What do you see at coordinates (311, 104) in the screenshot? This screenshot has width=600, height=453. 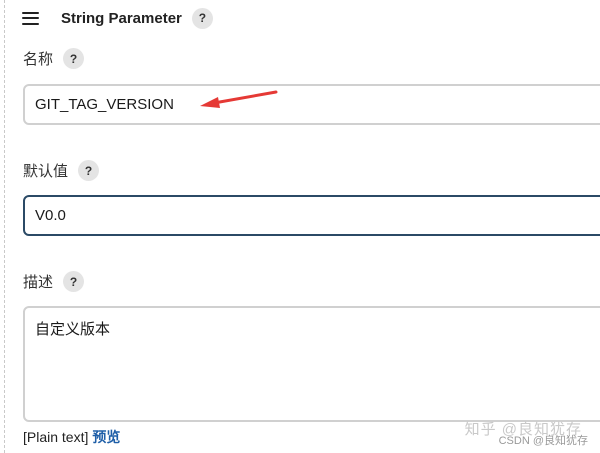 I see `name-input` at bounding box center [311, 104].